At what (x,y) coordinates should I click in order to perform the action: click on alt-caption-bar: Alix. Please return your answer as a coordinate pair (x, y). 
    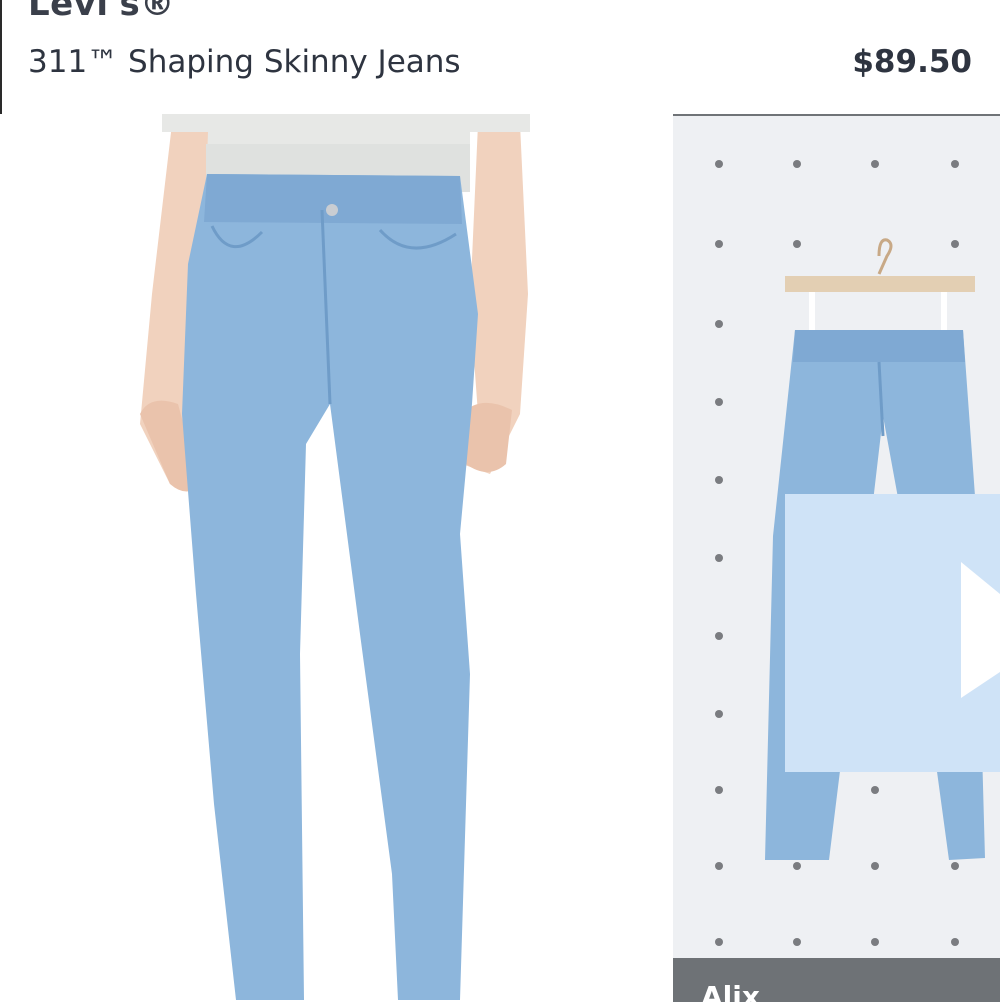
    Looking at the image, I should click on (836, 980).